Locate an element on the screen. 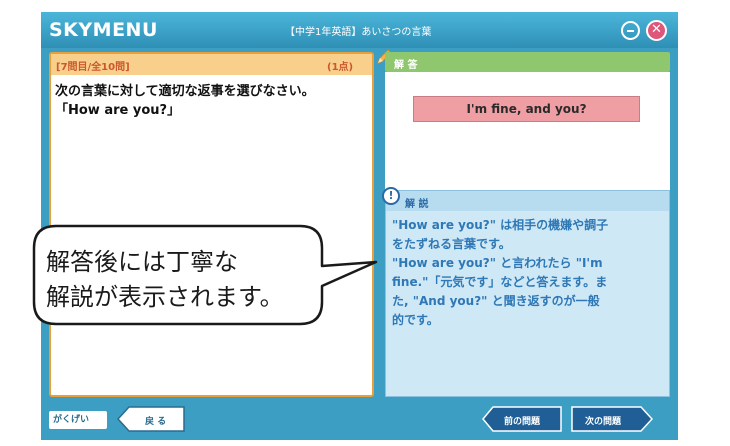  app-logo: SKYMENU is located at coordinates (103, 30).